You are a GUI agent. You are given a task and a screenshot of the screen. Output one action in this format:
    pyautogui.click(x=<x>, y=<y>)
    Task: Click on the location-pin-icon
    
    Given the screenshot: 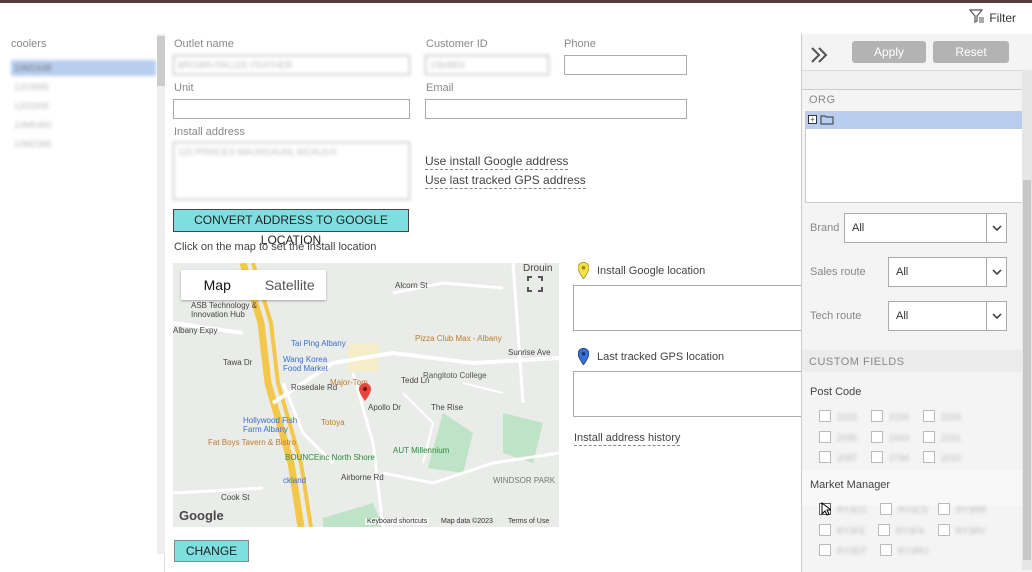 What is the action you would take?
    pyautogui.click(x=365, y=393)
    